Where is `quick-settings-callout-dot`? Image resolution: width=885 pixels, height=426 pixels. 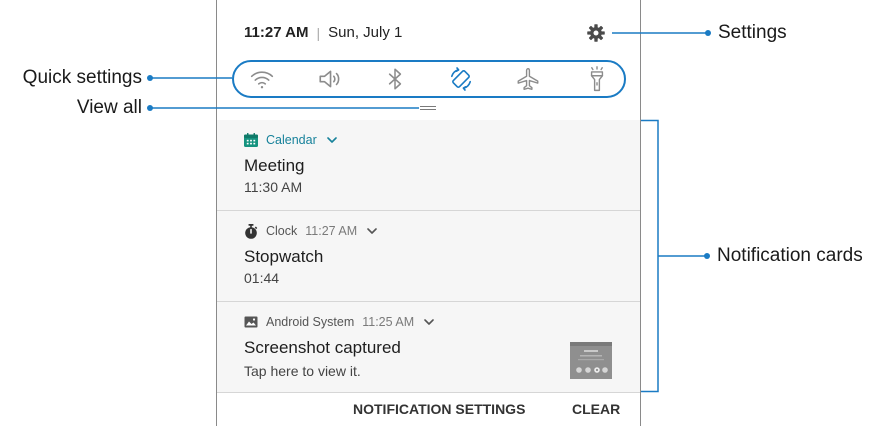
quick-settings-callout-dot is located at coordinates (150, 78).